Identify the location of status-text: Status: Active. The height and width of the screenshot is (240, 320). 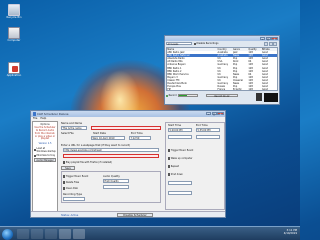
(70, 215).